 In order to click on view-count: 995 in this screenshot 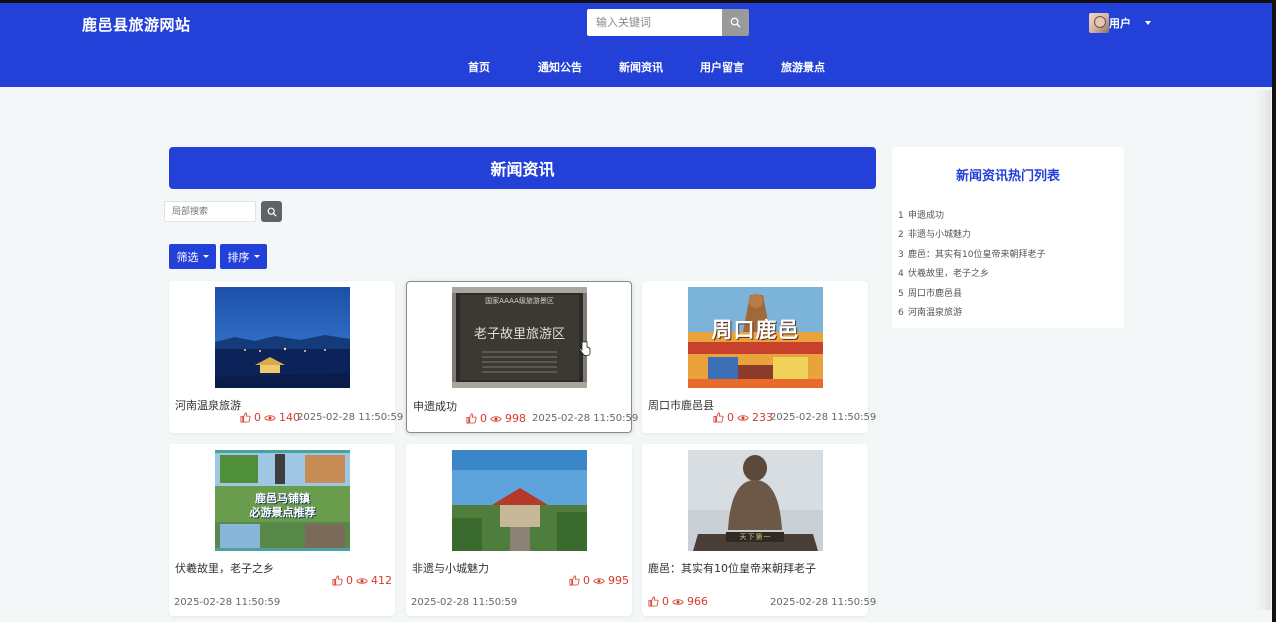, I will do `click(618, 580)`.